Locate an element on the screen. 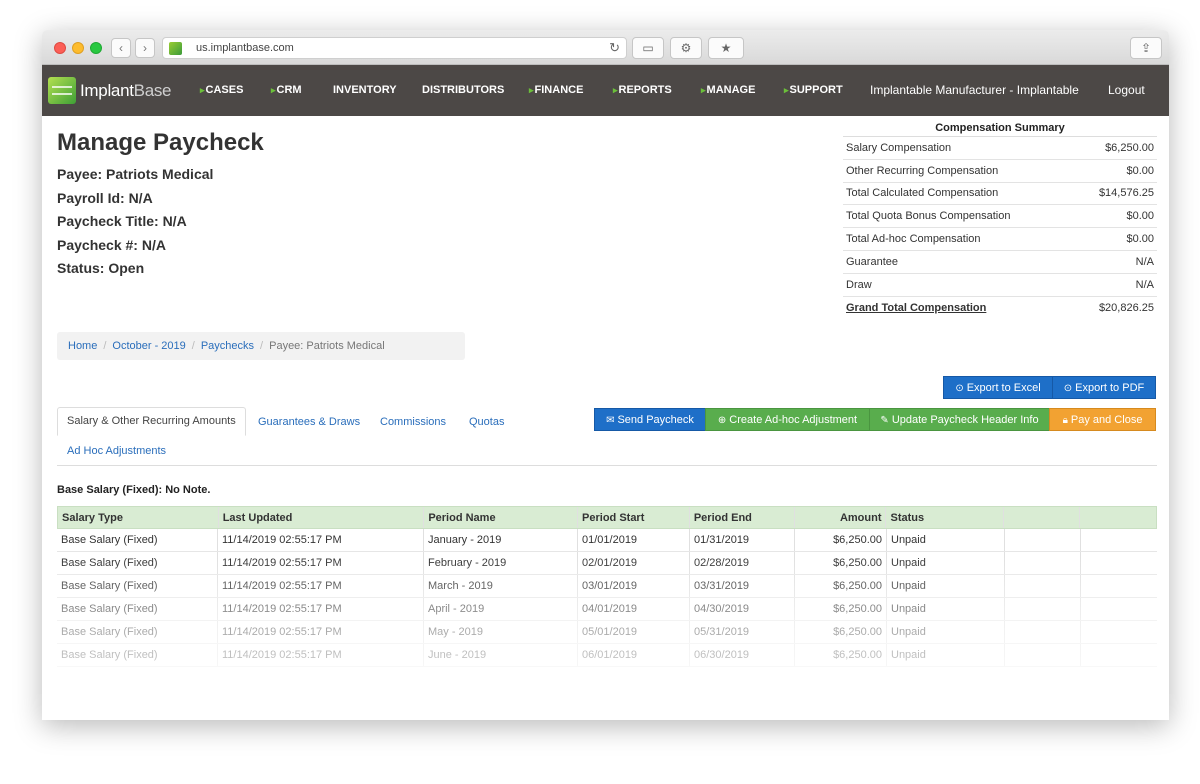 The height and width of the screenshot is (784, 1200). account-name: Implantable Manufacturer - Implantable is located at coordinates (974, 90).